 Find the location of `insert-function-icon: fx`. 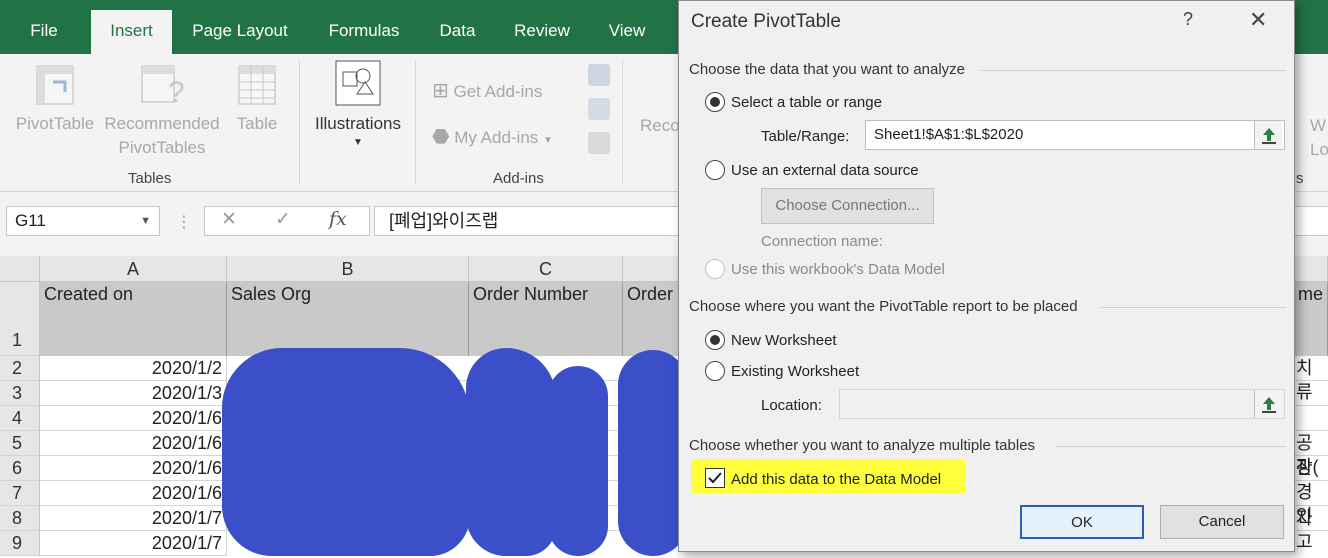

insert-function-icon: fx is located at coordinates (338, 219).